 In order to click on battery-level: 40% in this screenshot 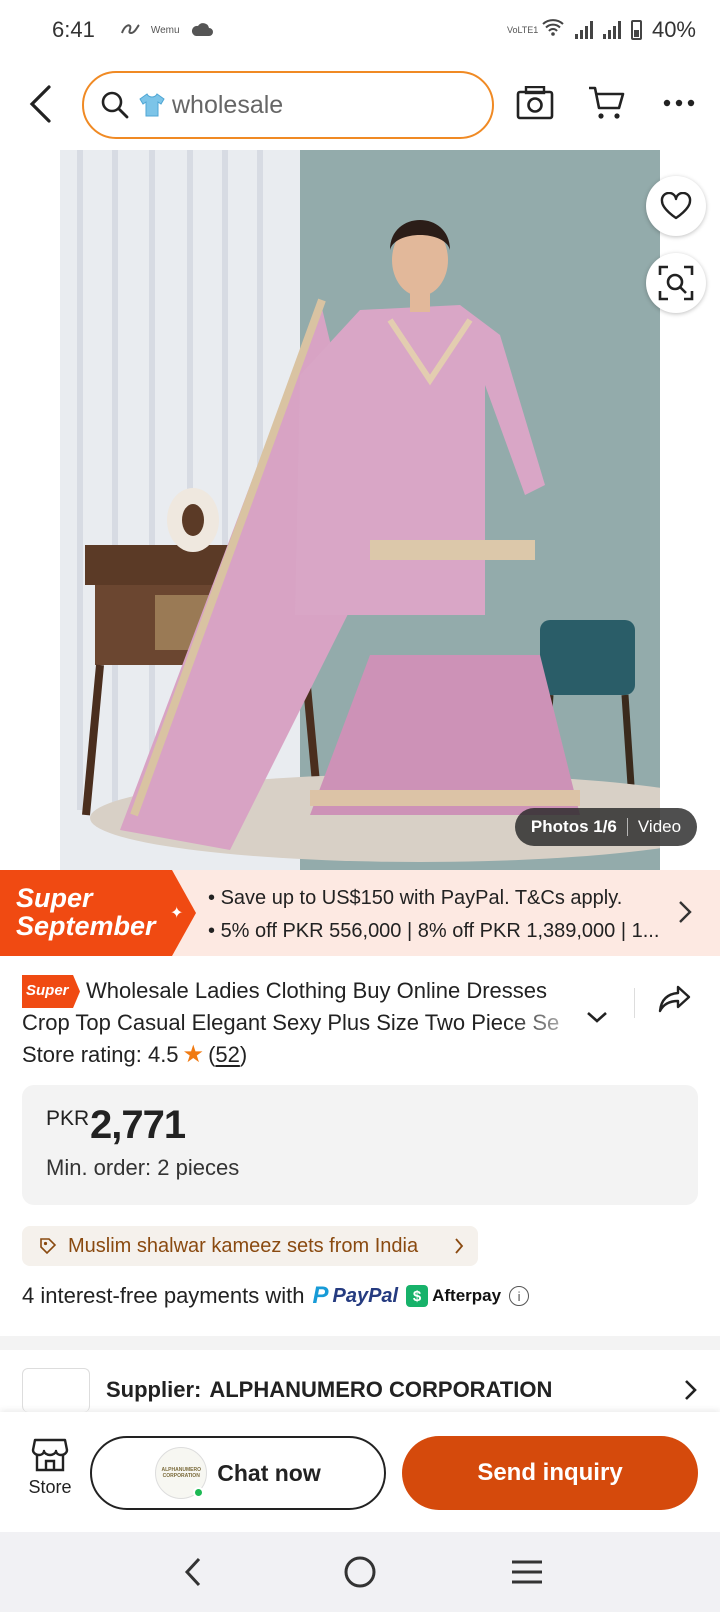, I will do `click(673, 29)`.